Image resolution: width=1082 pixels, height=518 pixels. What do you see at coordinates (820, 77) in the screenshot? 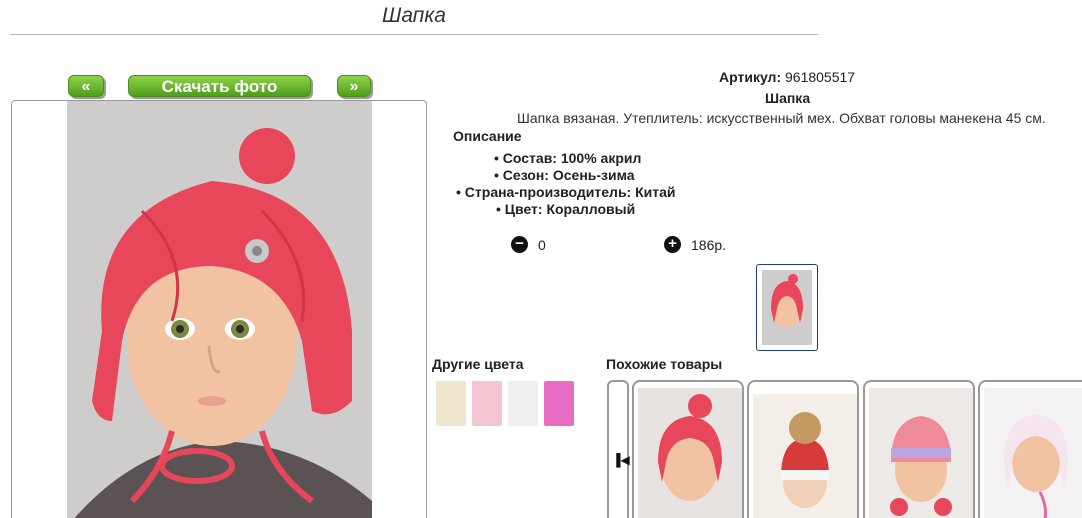
I see `article-value: 961805517` at bounding box center [820, 77].